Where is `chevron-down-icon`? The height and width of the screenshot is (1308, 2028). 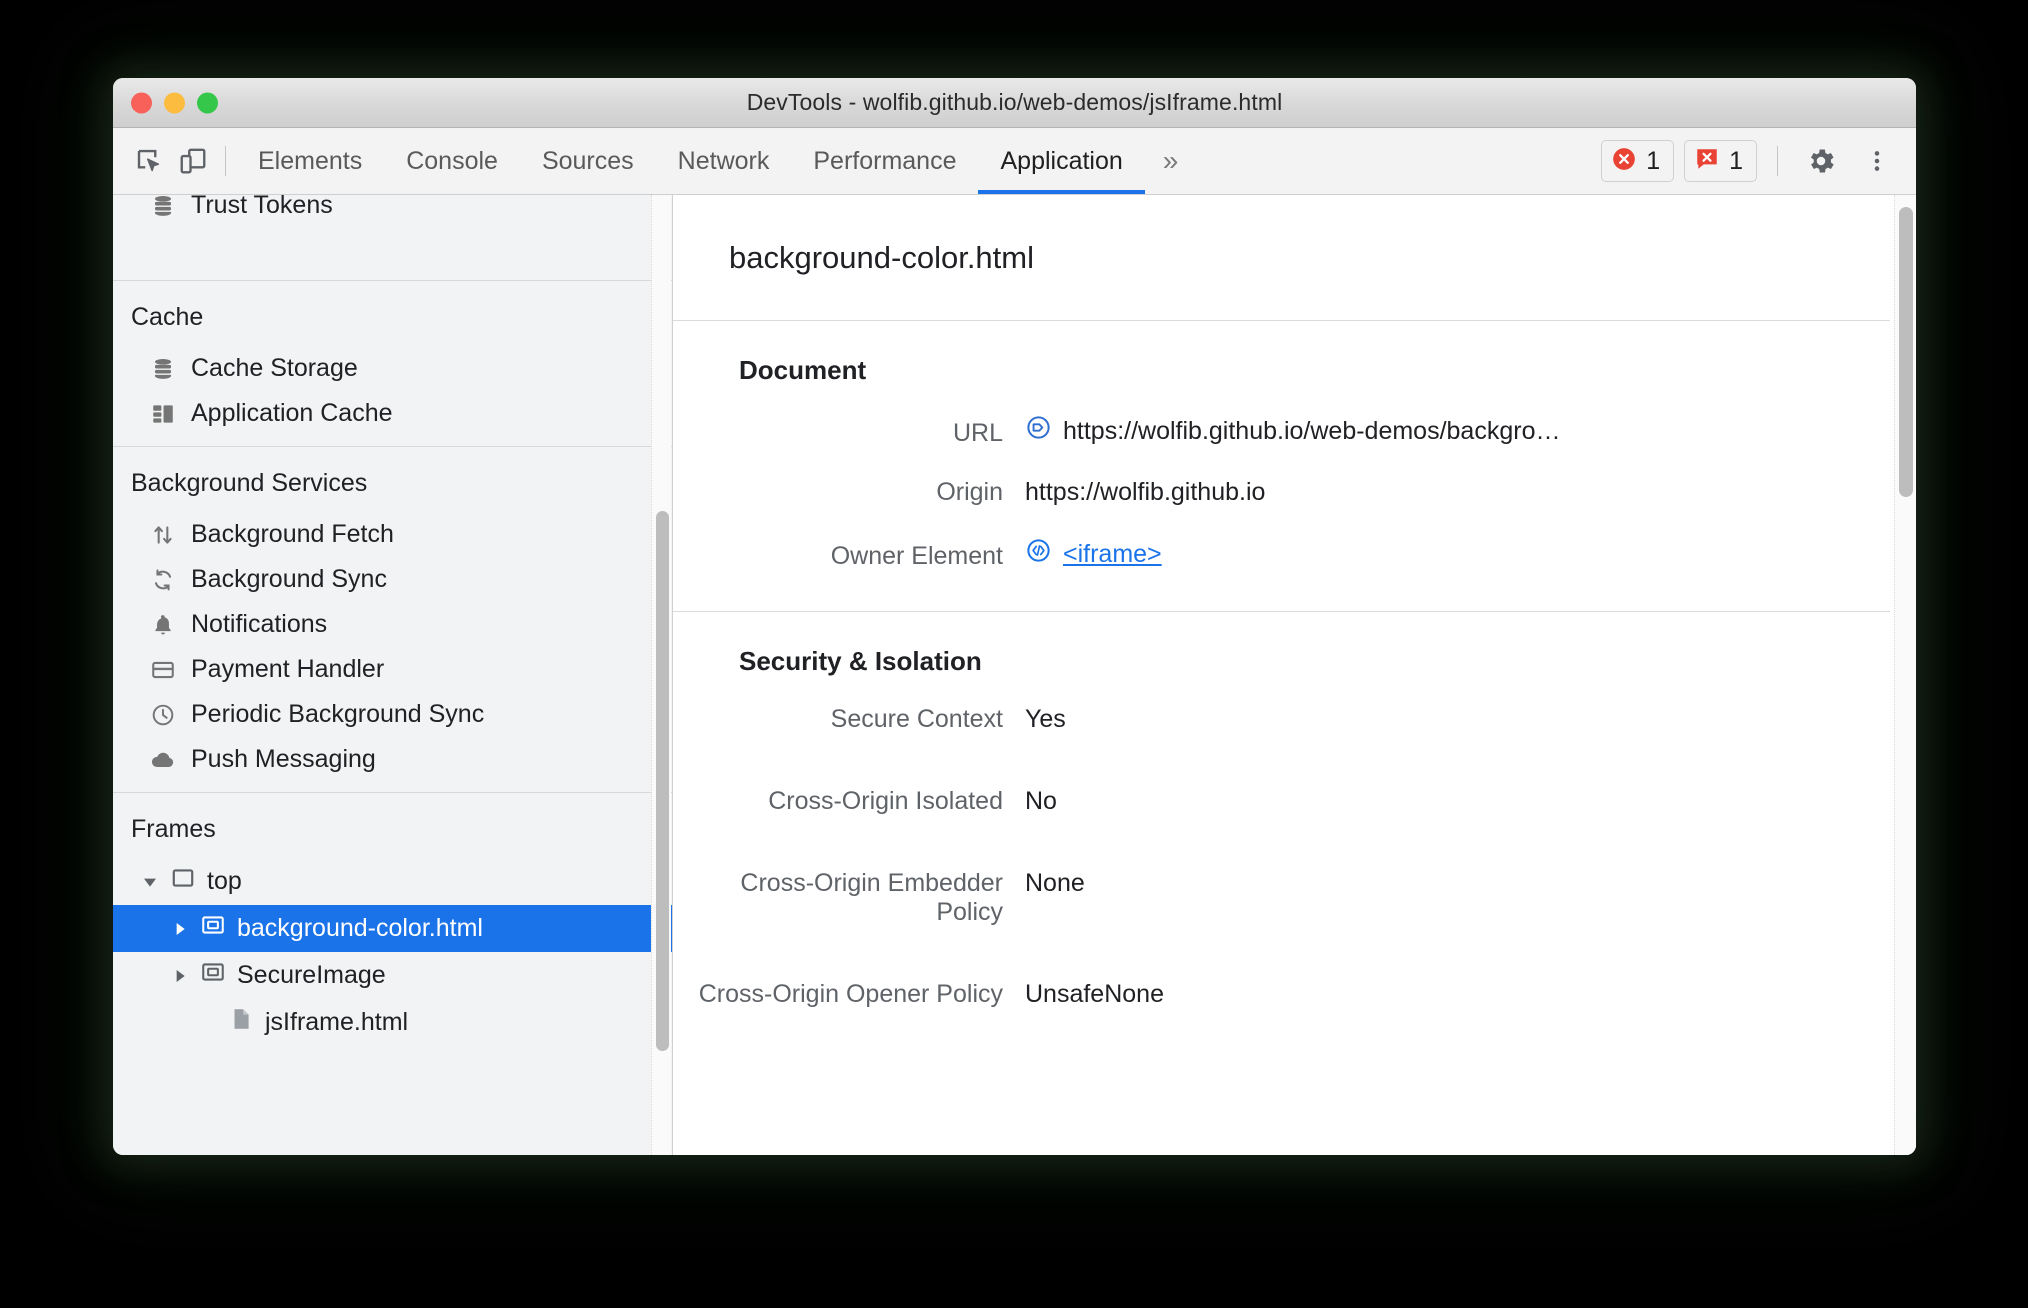 chevron-down-icon is located at coordinates (150, 882).